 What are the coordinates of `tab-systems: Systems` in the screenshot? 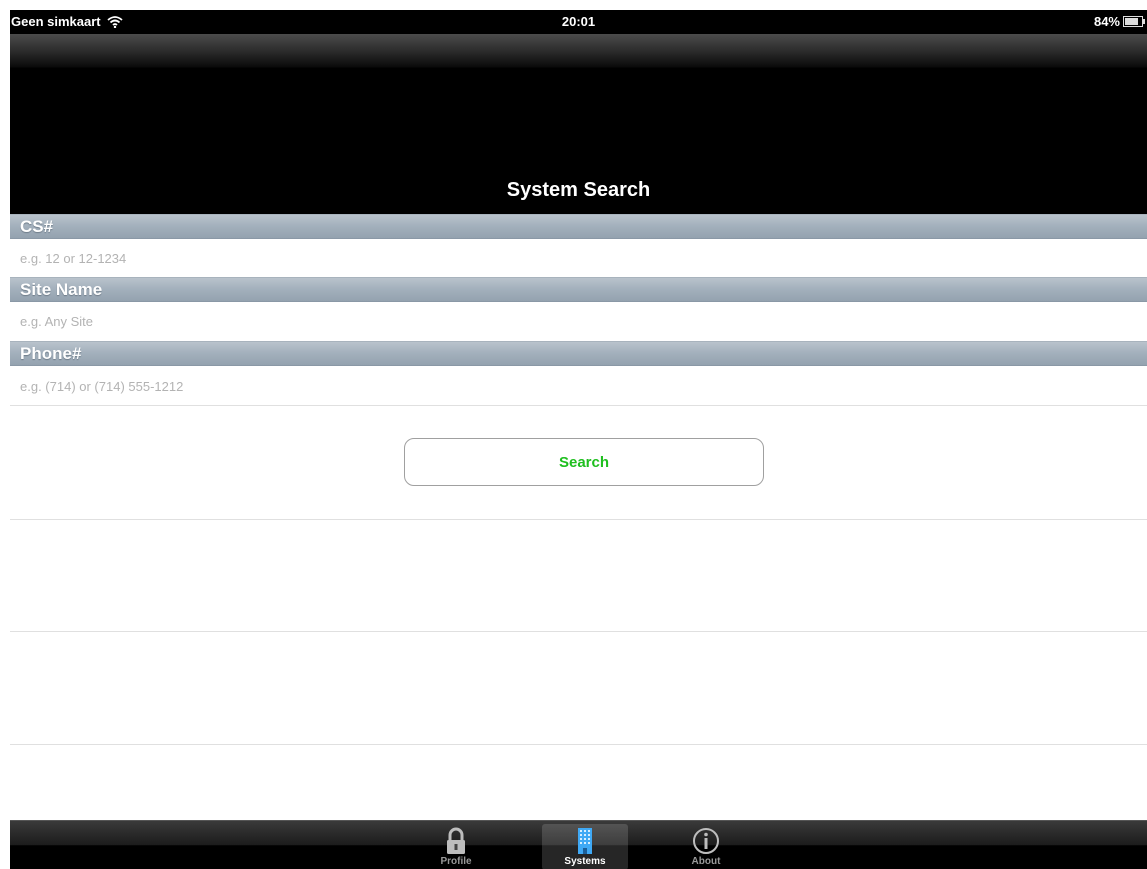 It's located at (585, 846).